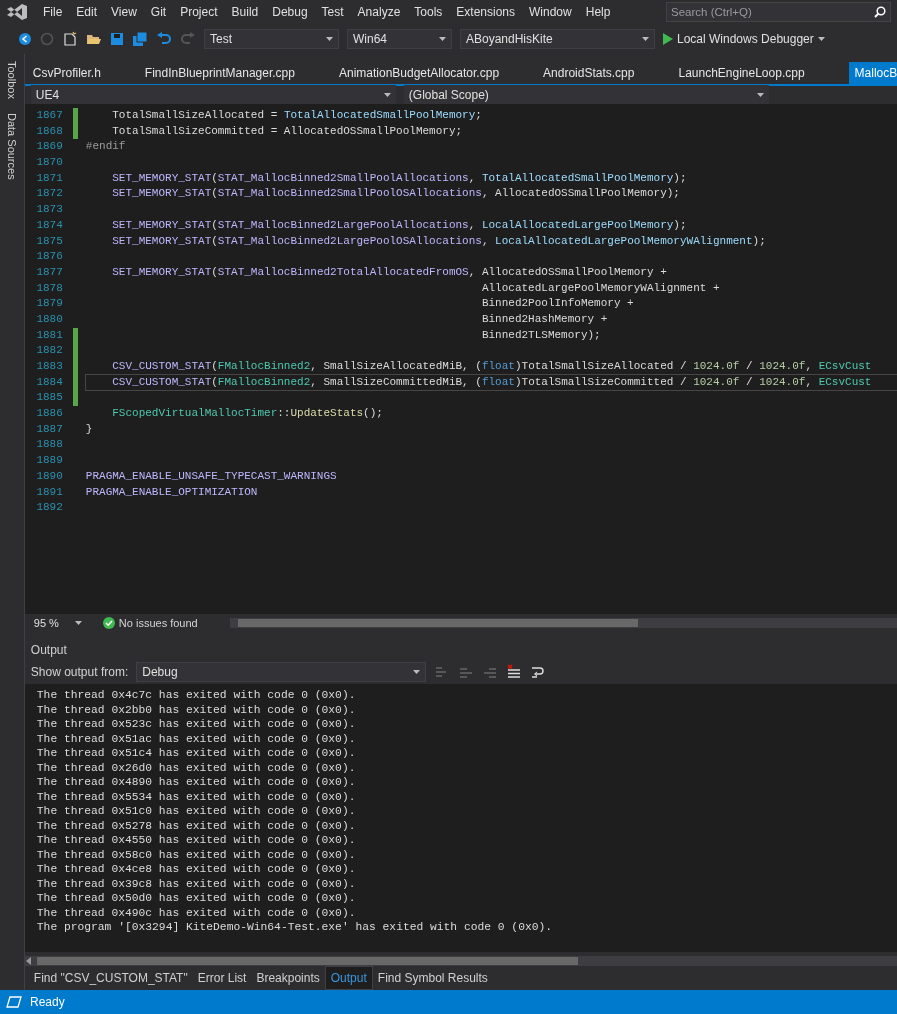  Describe the element at coordinates (245, 12) in the screenshot. I see `menu-item: Build` at that location.